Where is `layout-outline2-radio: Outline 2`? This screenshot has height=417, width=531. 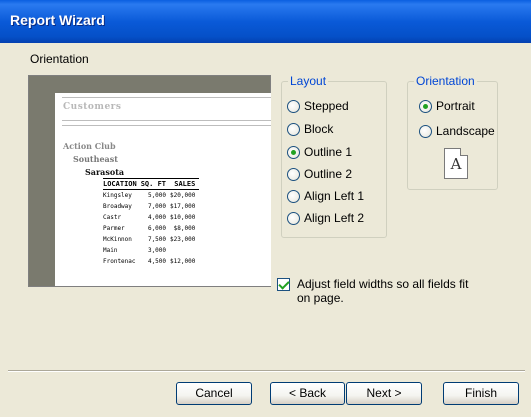
layout-outline2-radio: Outline 2 is located at coordinates (319, 174).